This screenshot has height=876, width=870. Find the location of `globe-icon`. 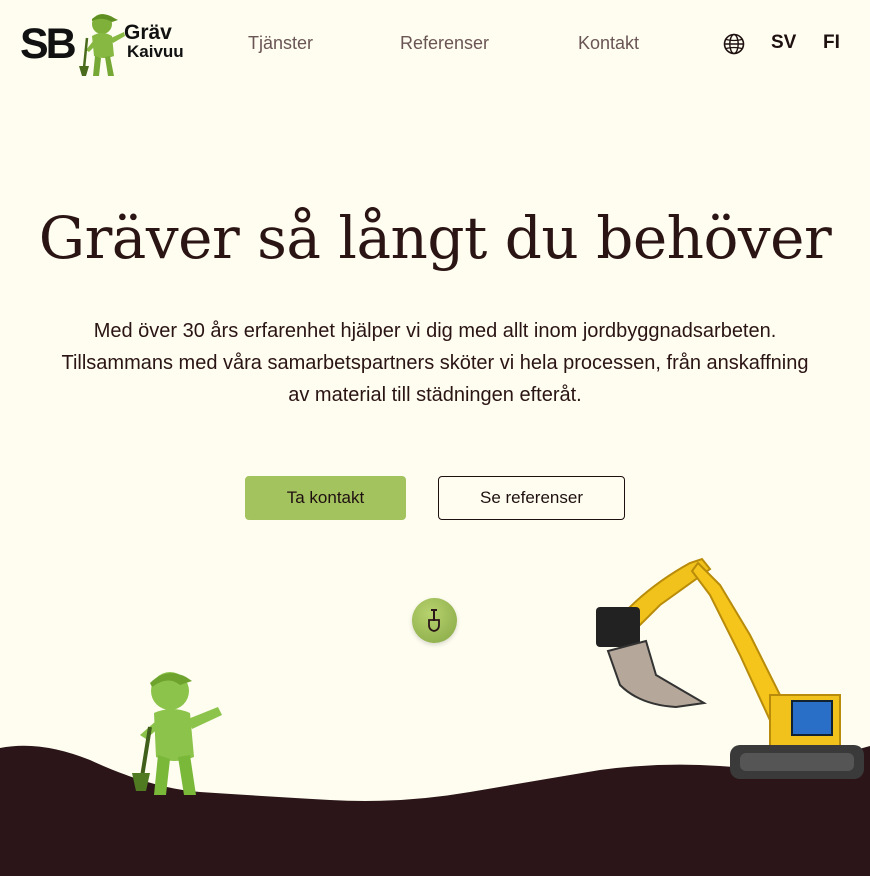

globe-icon is located at coordinates (734, 44).